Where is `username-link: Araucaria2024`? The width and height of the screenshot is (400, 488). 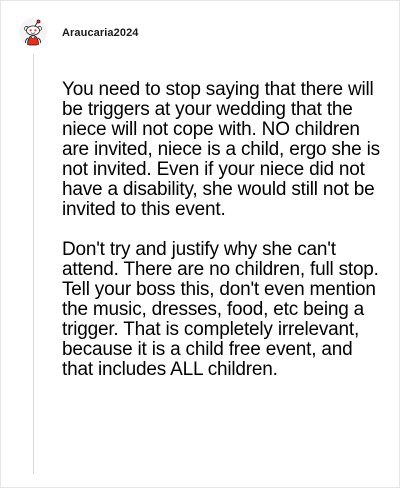
username-link: Araucaria2024 is located at coordinates (100, 33).